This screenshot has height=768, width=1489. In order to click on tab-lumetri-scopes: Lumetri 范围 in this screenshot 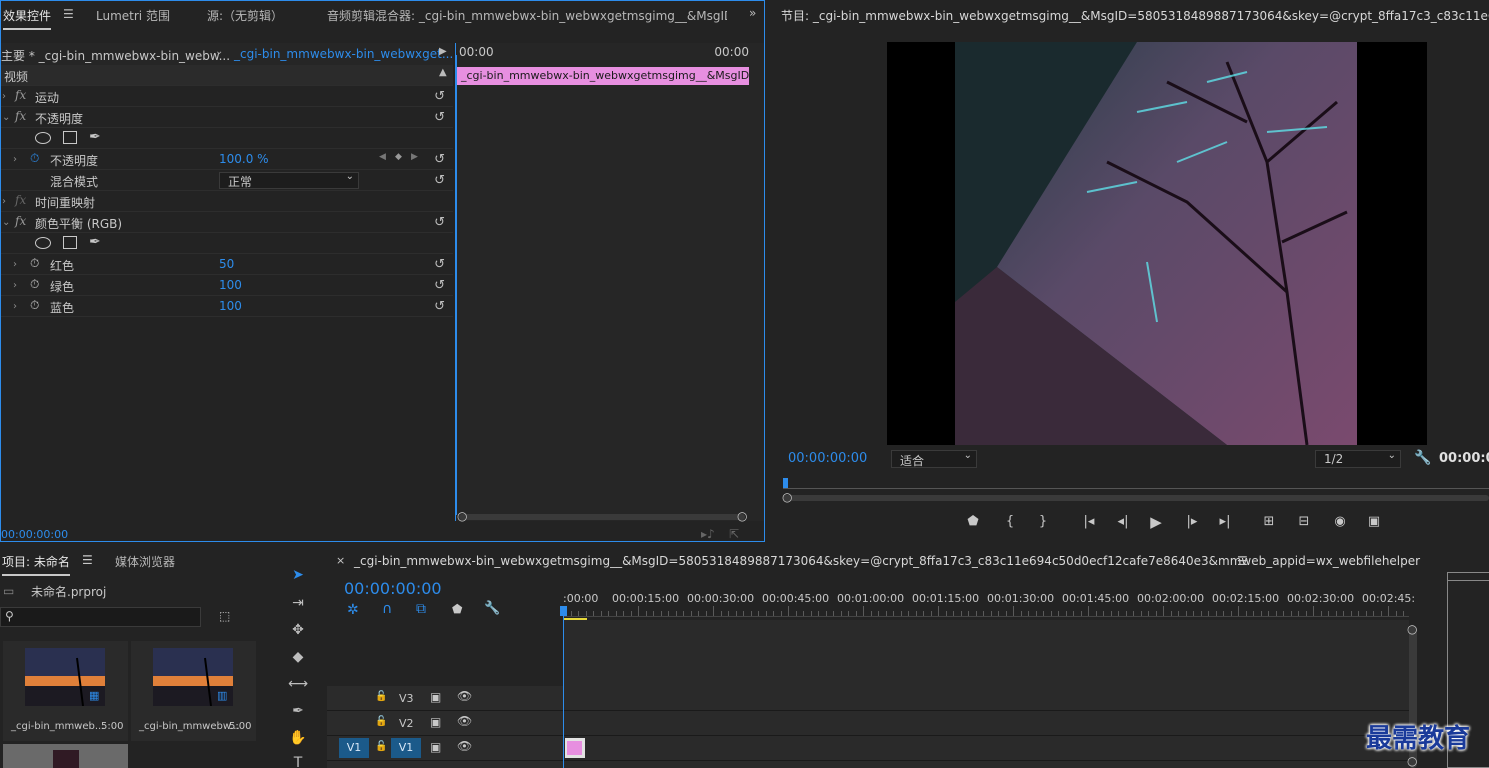, I will do `click(133, 15)`.